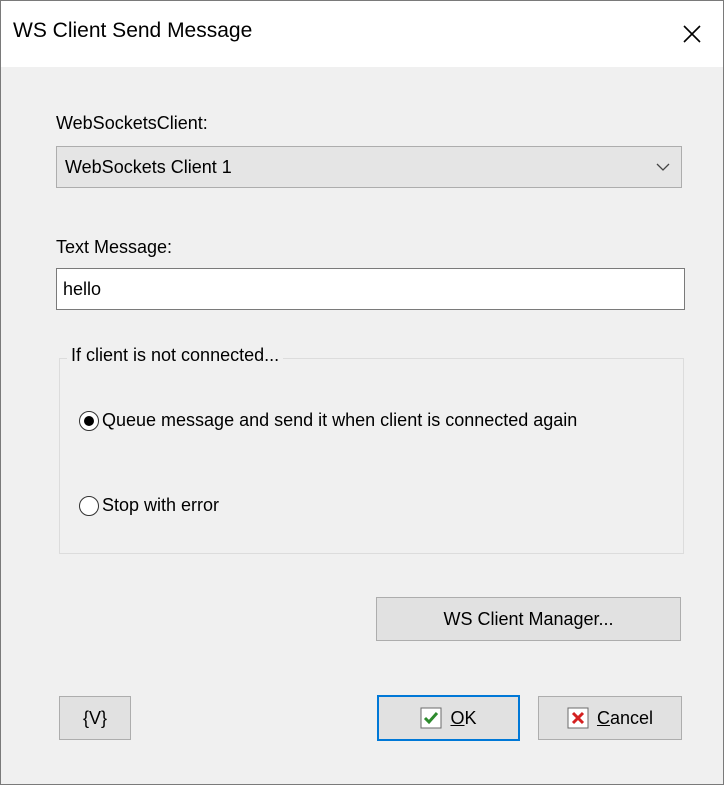  What do you see at coordinates (161, 505) in the screenshot?
I see `stop-with-error-label: Stop with error` at bounding box center [161, 505].